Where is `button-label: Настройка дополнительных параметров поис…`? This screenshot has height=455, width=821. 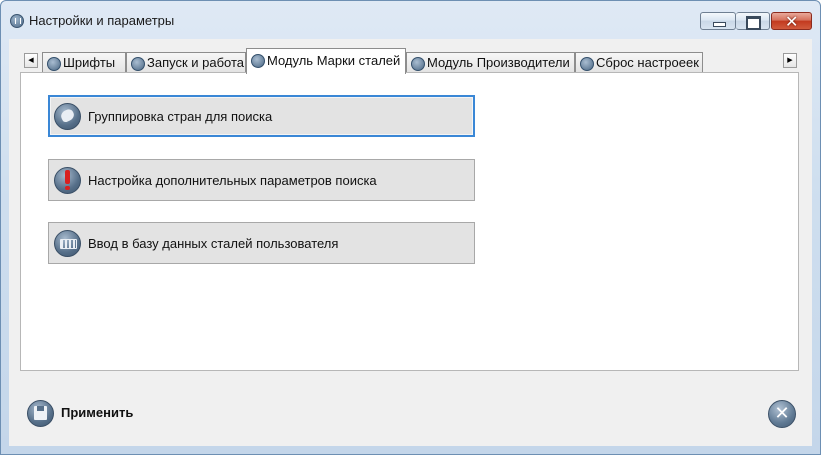
button-label: Настройка дополнительных параметров поис… is located at coordinates (232, 180).